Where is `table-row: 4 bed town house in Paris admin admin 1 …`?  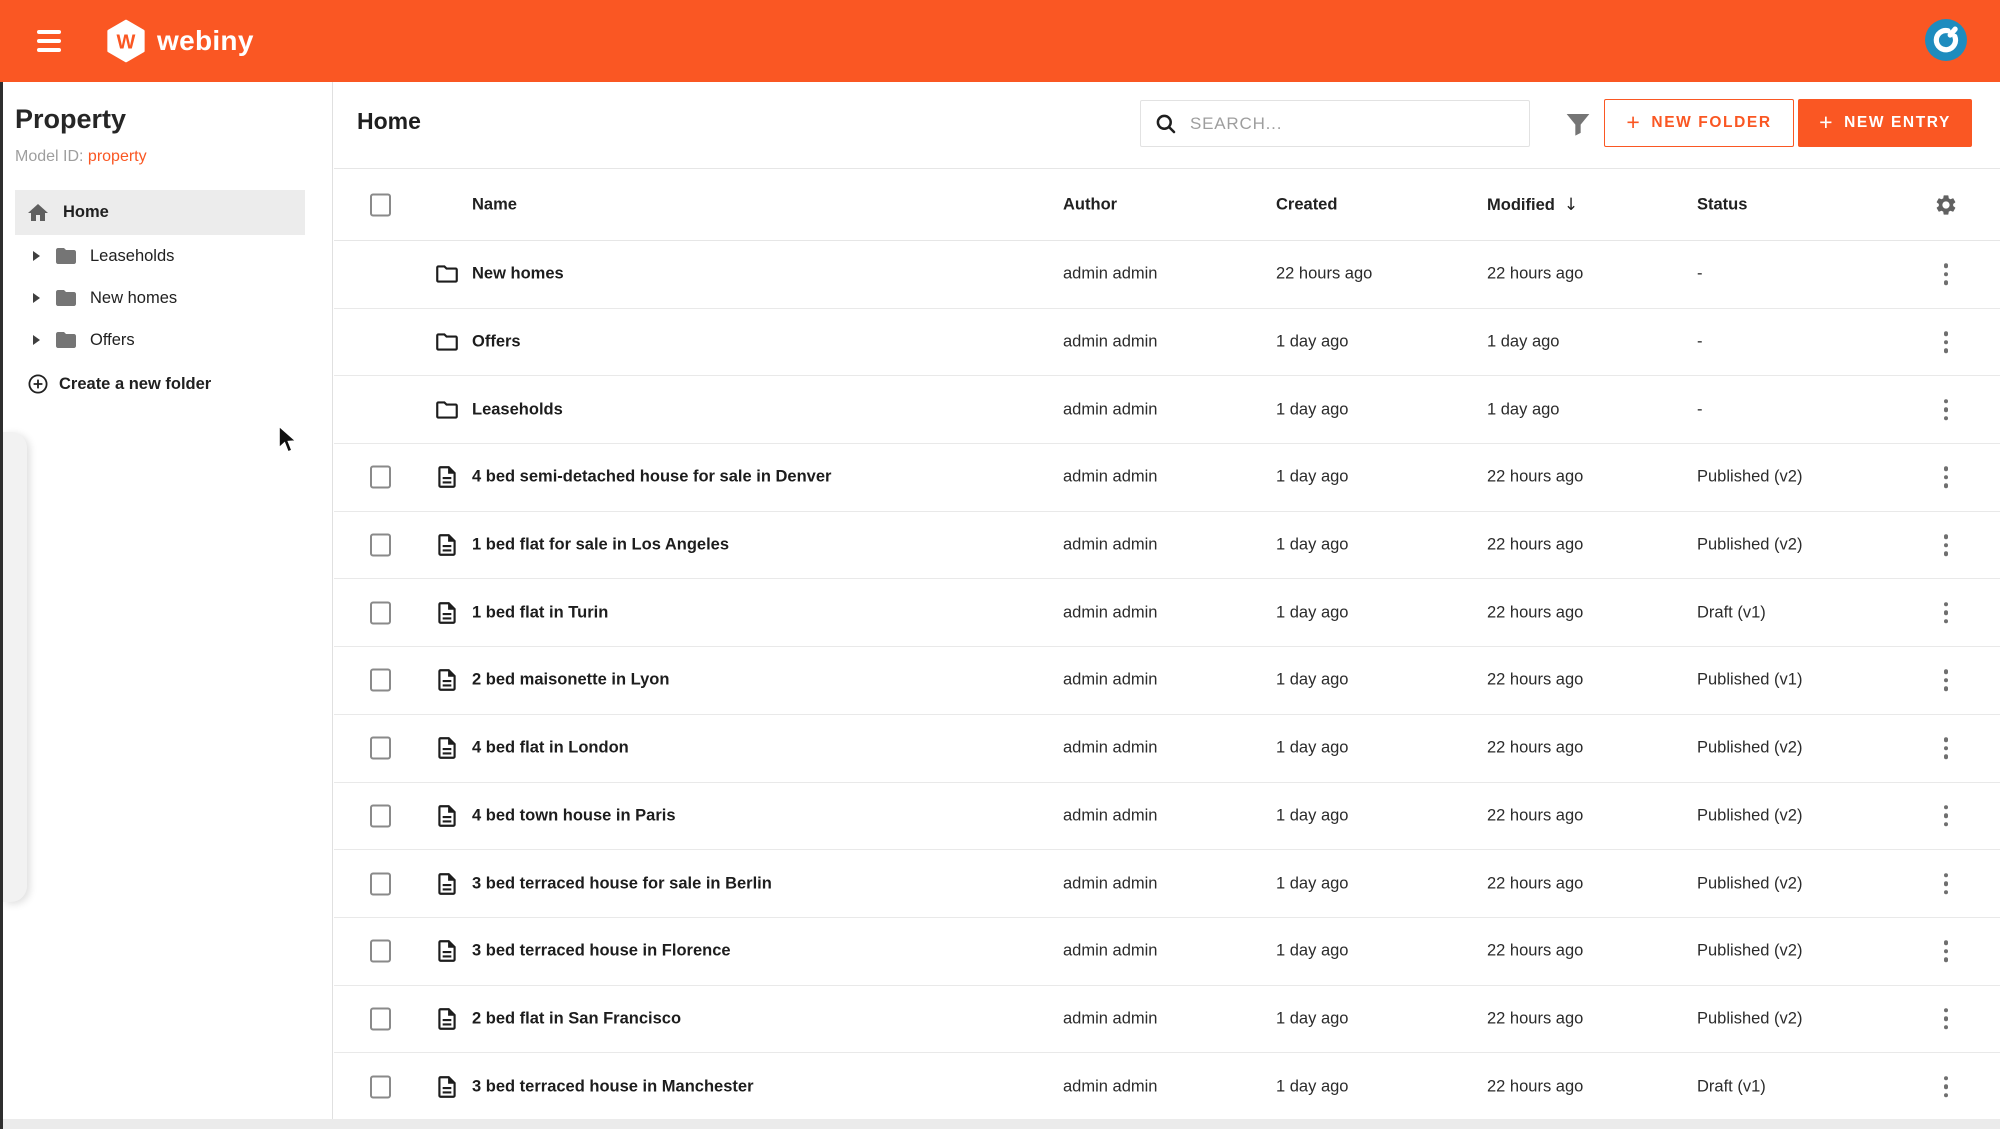 table-row: 4 bed town house in Paris admin admin 1 … is located at coordinates (1167, 816).